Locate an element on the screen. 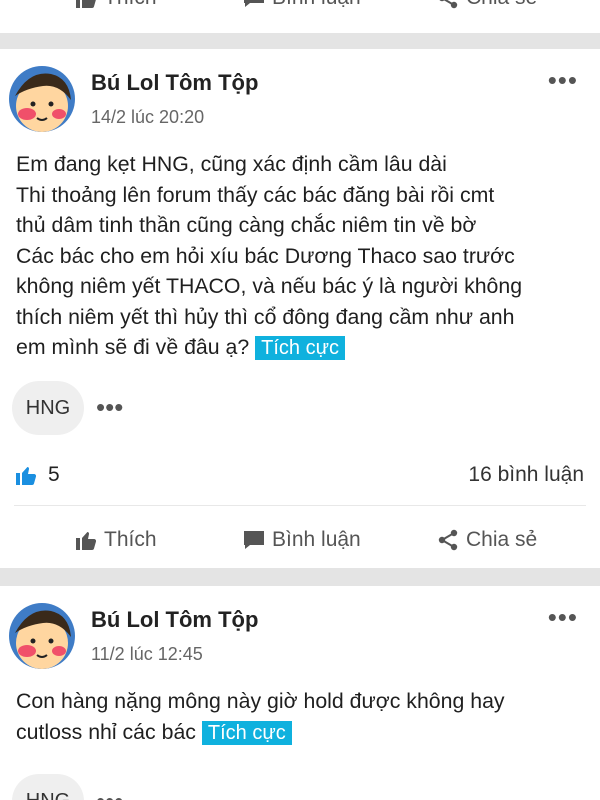 This screenshot has width=600, height=800. separator-line is located at coordinates (300, 505).